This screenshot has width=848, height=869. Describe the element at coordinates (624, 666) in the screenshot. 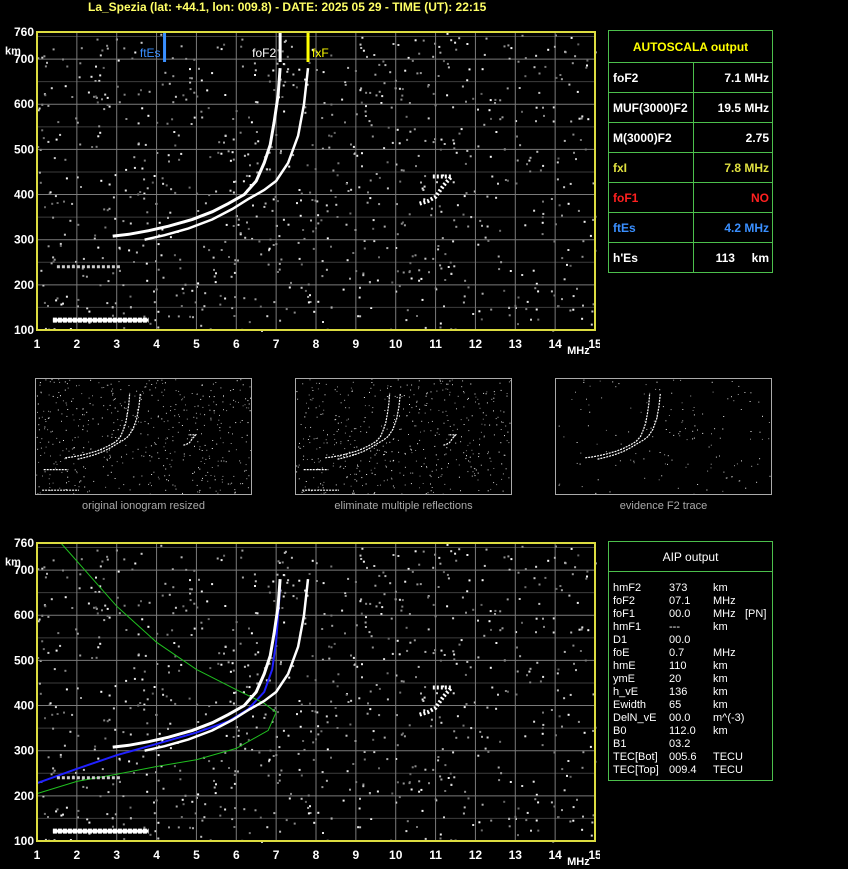

I see `aip-name: hmE` at that location.